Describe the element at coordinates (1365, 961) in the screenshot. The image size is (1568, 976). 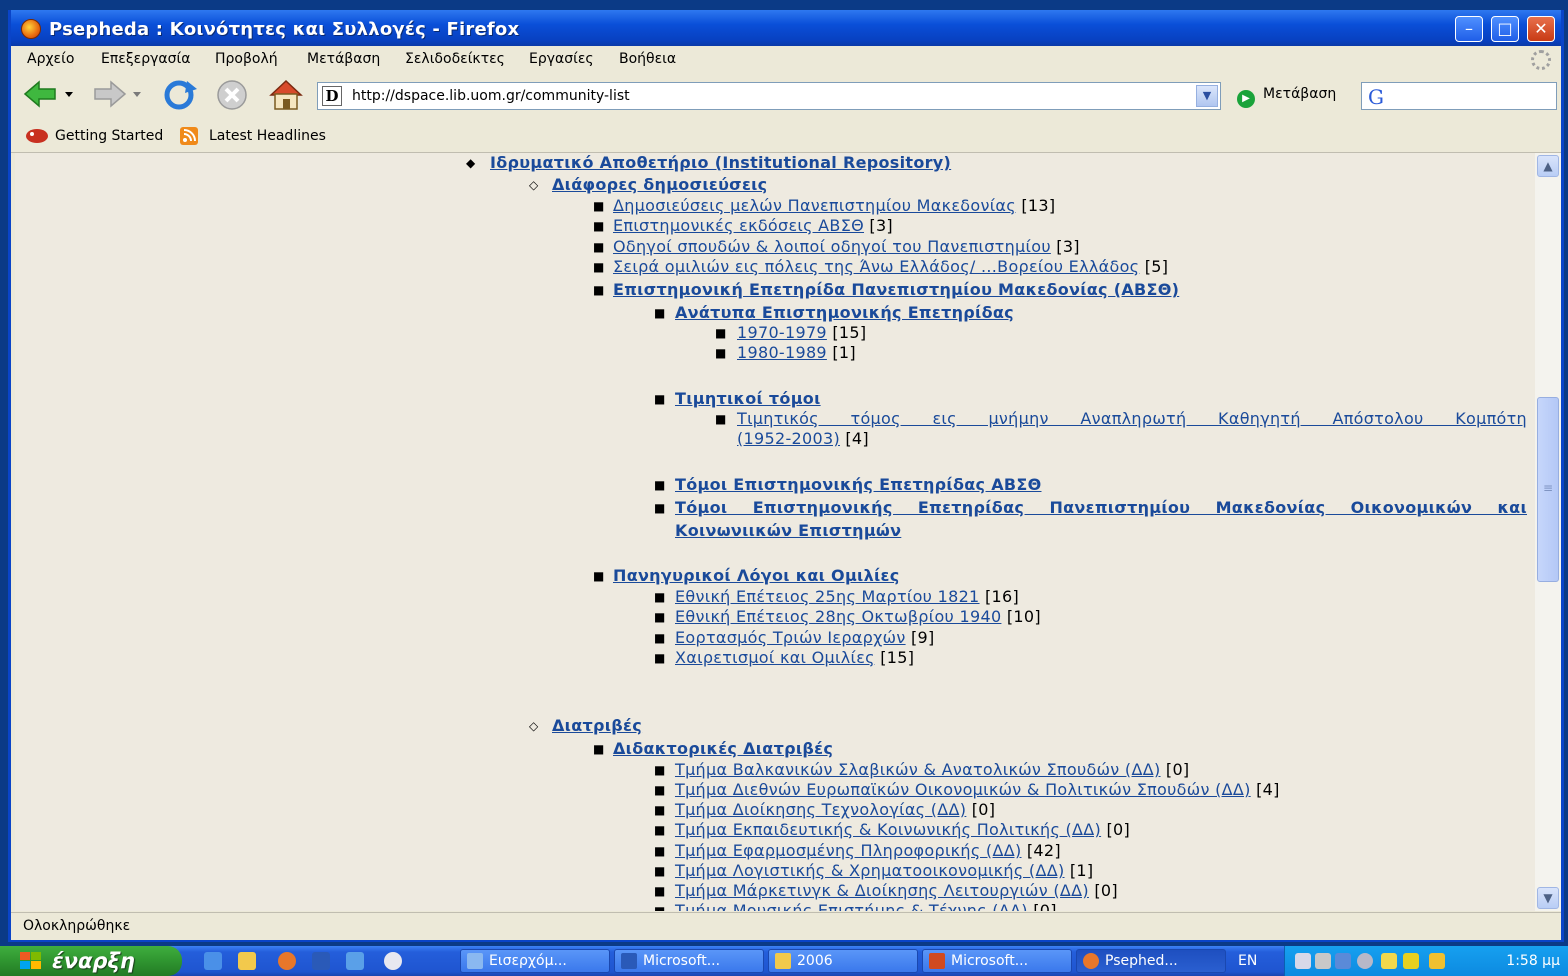
I see `volume-icon` at that location.